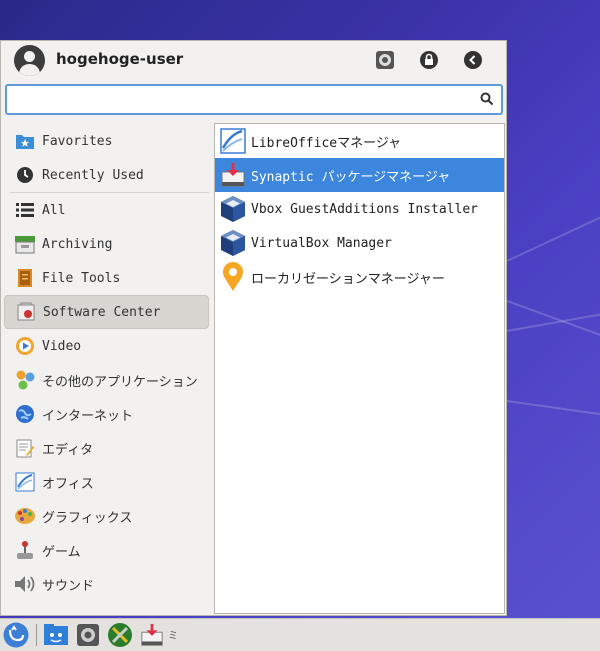  What do you see at coordinates (68, 586) in the screenshot?
I see `category-label: サウンド` at bounding box center [68, 586].